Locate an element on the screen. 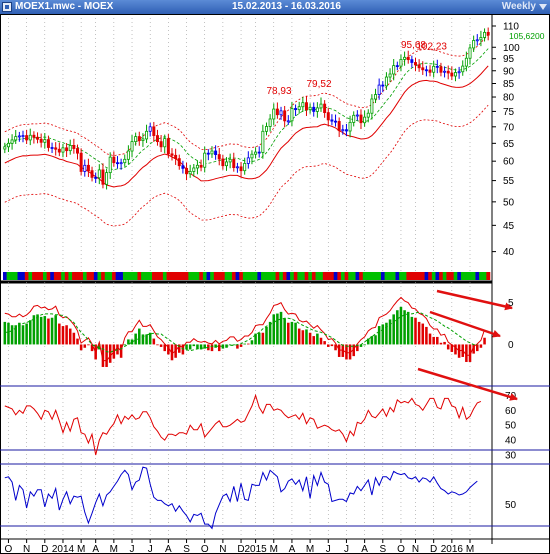  time-tick-label: D is located at coordinates (433, 549).